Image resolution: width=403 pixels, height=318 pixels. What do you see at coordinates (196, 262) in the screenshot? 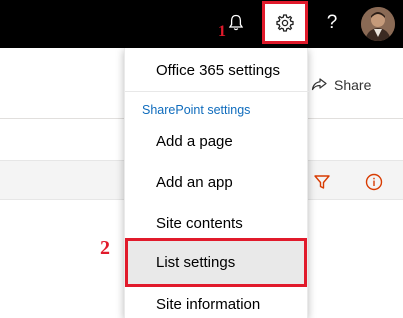
I see `menu-item-label: List settings` at bounding box center [196, 262].